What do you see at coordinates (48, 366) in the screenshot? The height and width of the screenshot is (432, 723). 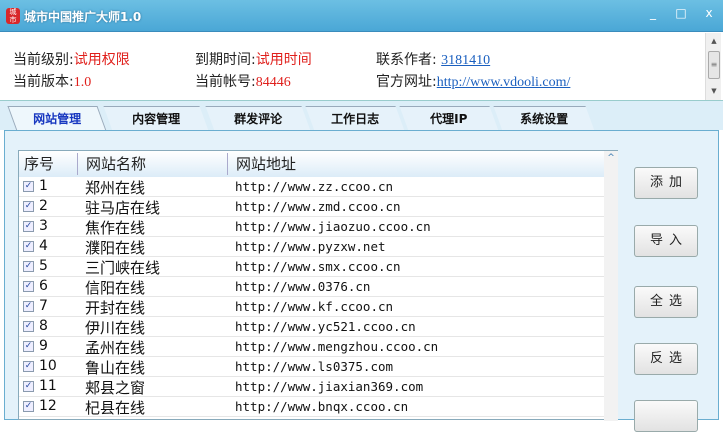 I see `row-index: 10` at bounding box center [48, 366].